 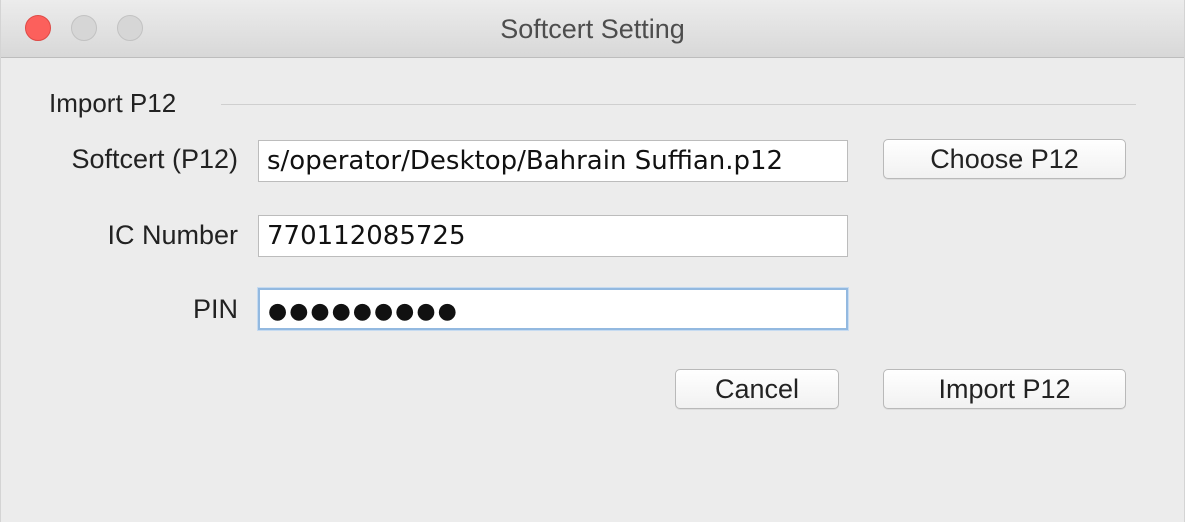 I want to click on import-p12-button: Import P12, so click(x=1004, y=389).